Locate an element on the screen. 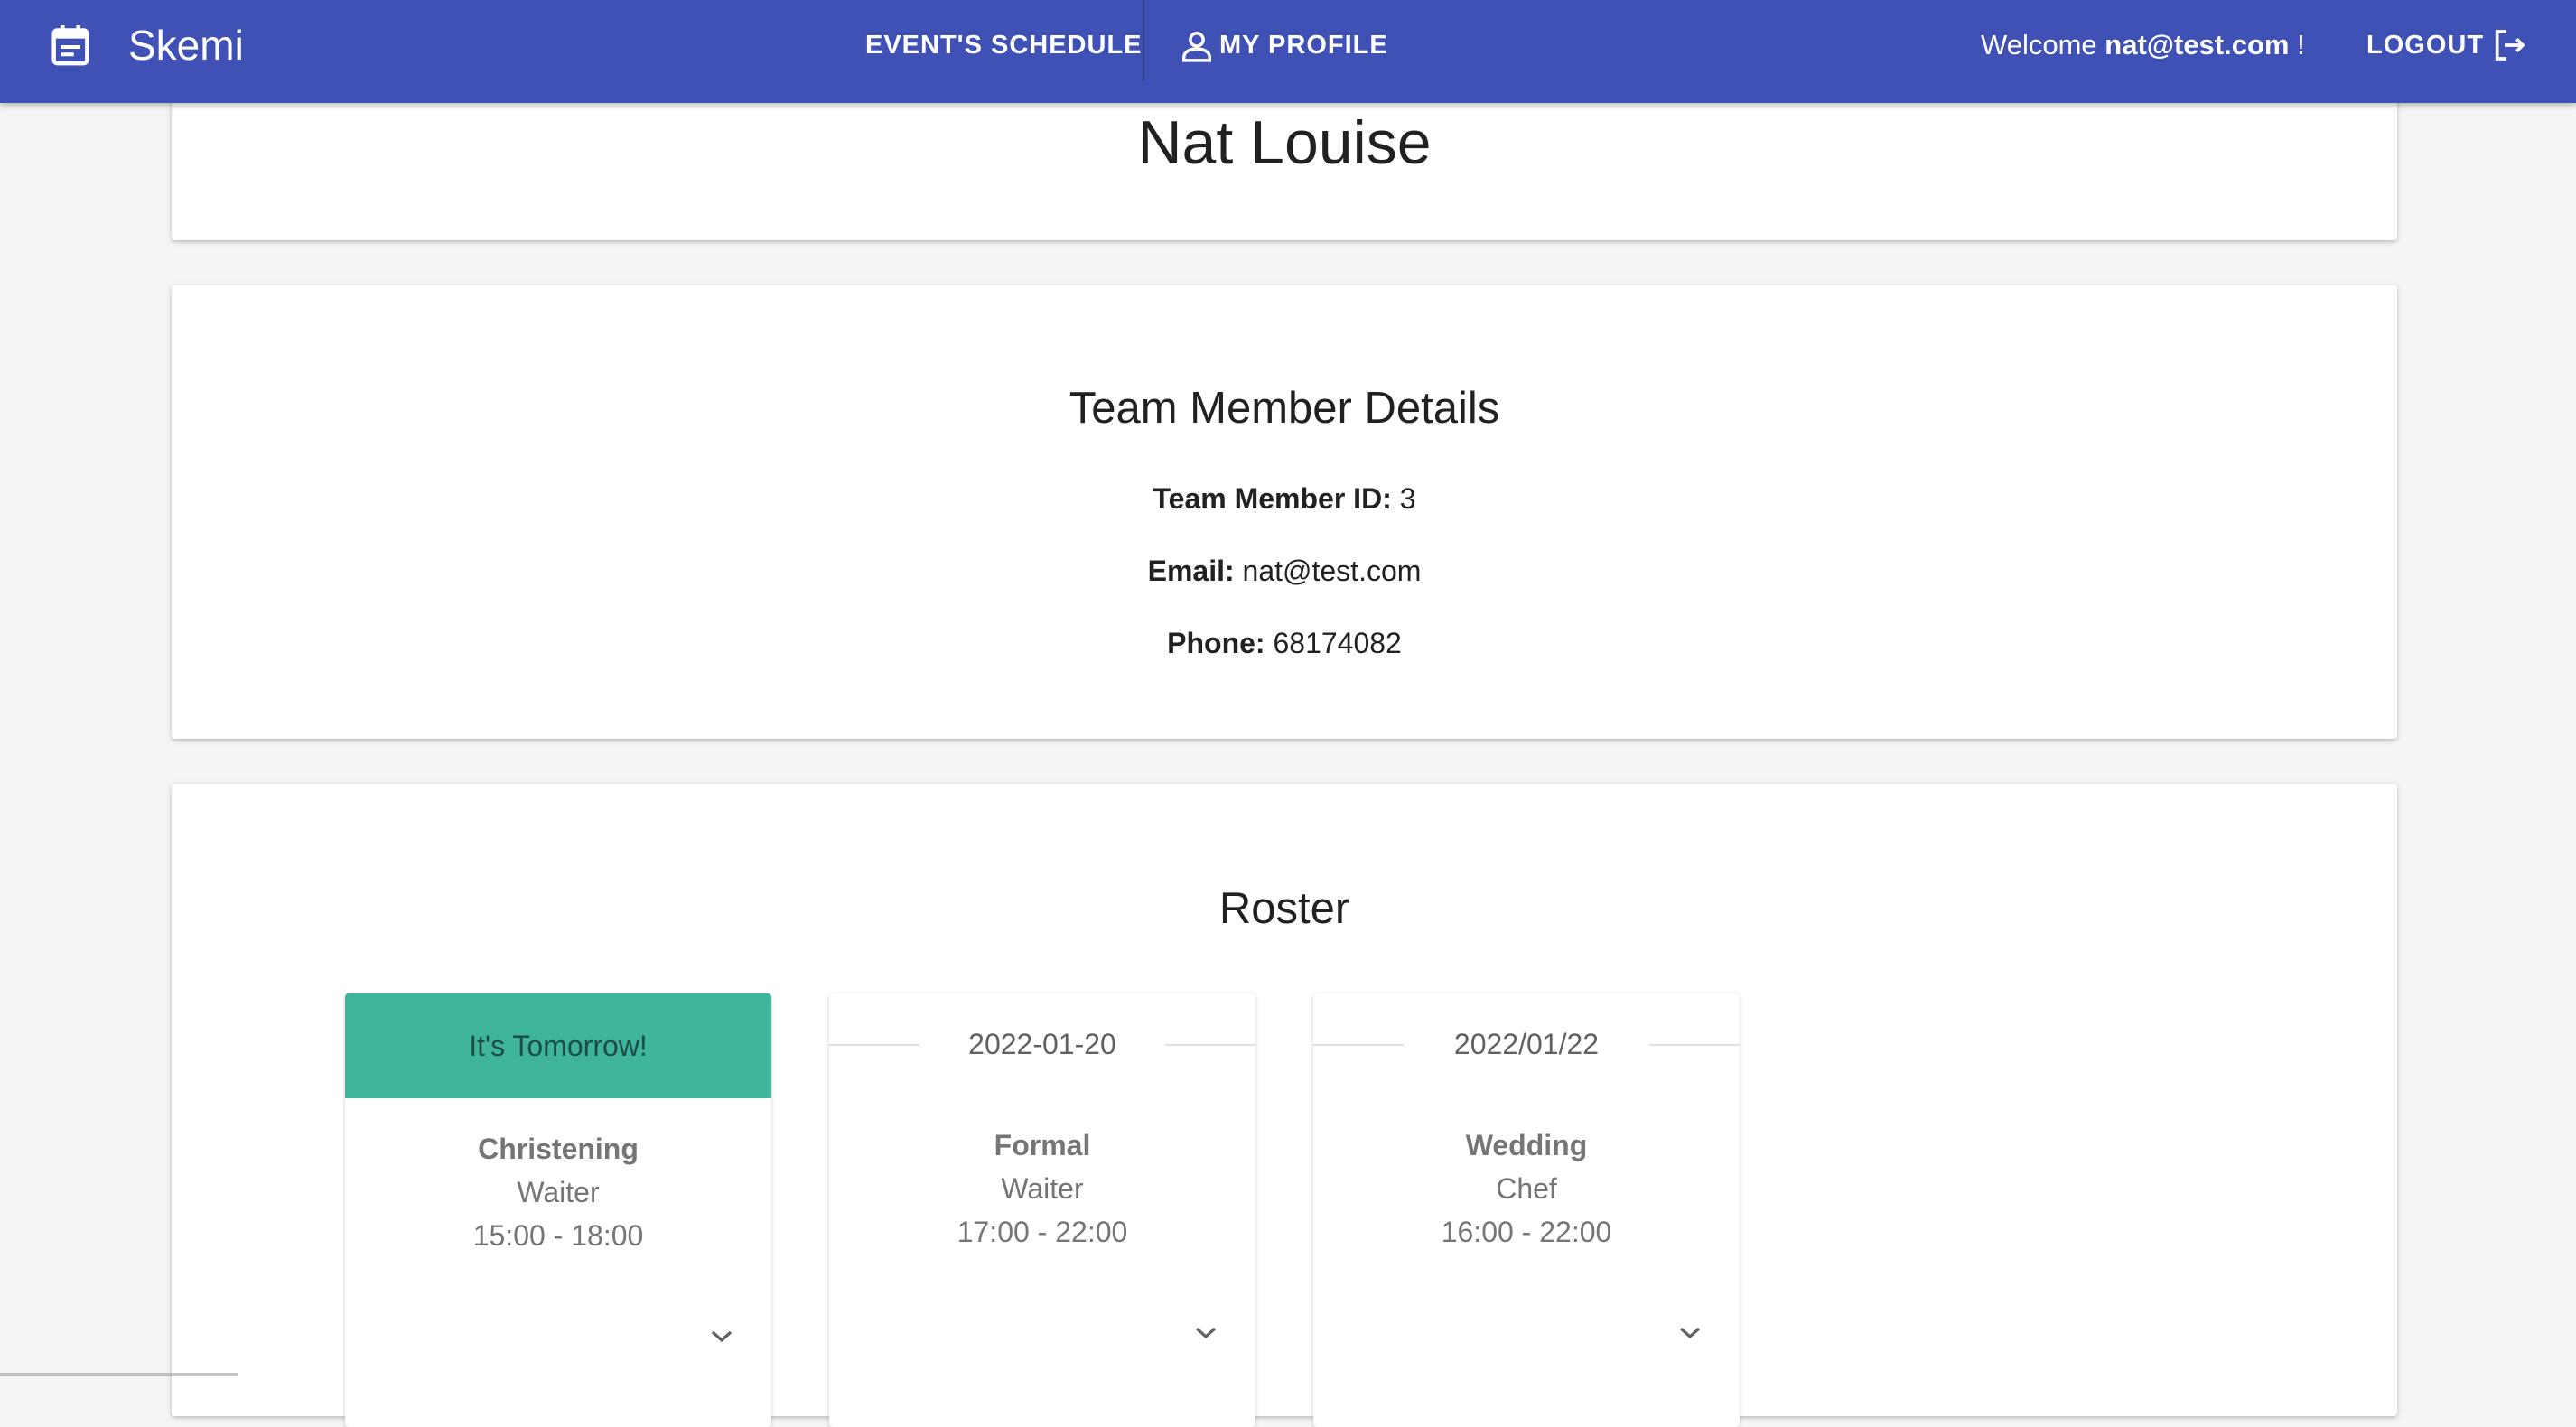 Image resolution: width=2576 pixels, height=1427 pixels. welcome-suffix: ! is located at coordinates (2301, 45).